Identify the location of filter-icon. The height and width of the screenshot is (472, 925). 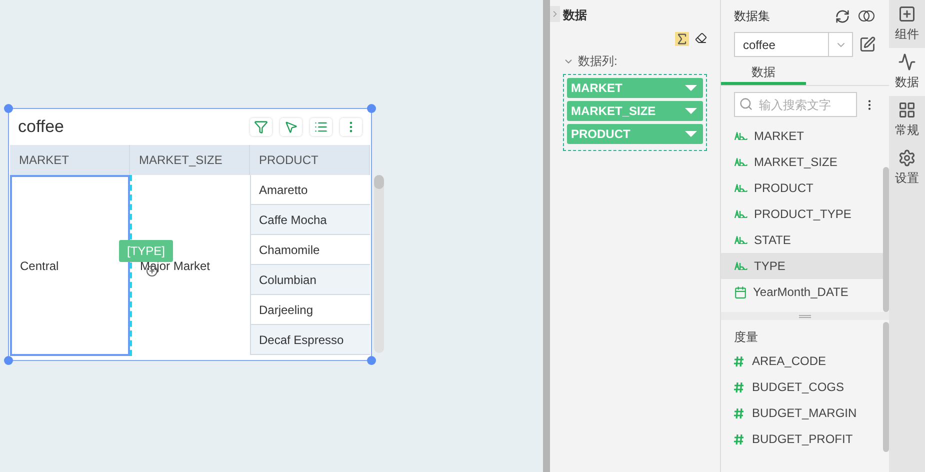
(261, 127).